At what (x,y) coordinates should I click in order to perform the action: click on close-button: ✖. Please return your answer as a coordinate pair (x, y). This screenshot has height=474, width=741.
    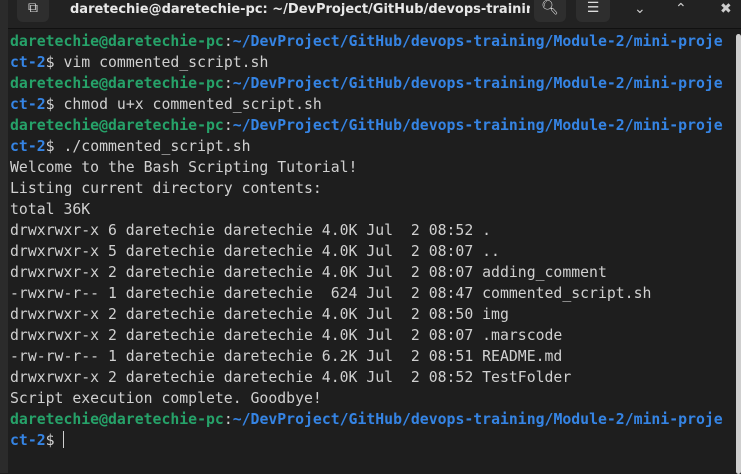
    Looking at the image, I should click on (726, 9).